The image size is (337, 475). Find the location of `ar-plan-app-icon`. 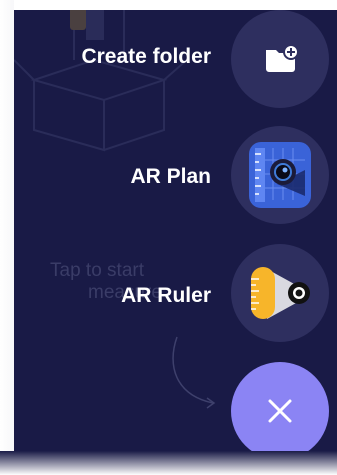

ar-plan-app-icon is located at coordinates (280, 175).